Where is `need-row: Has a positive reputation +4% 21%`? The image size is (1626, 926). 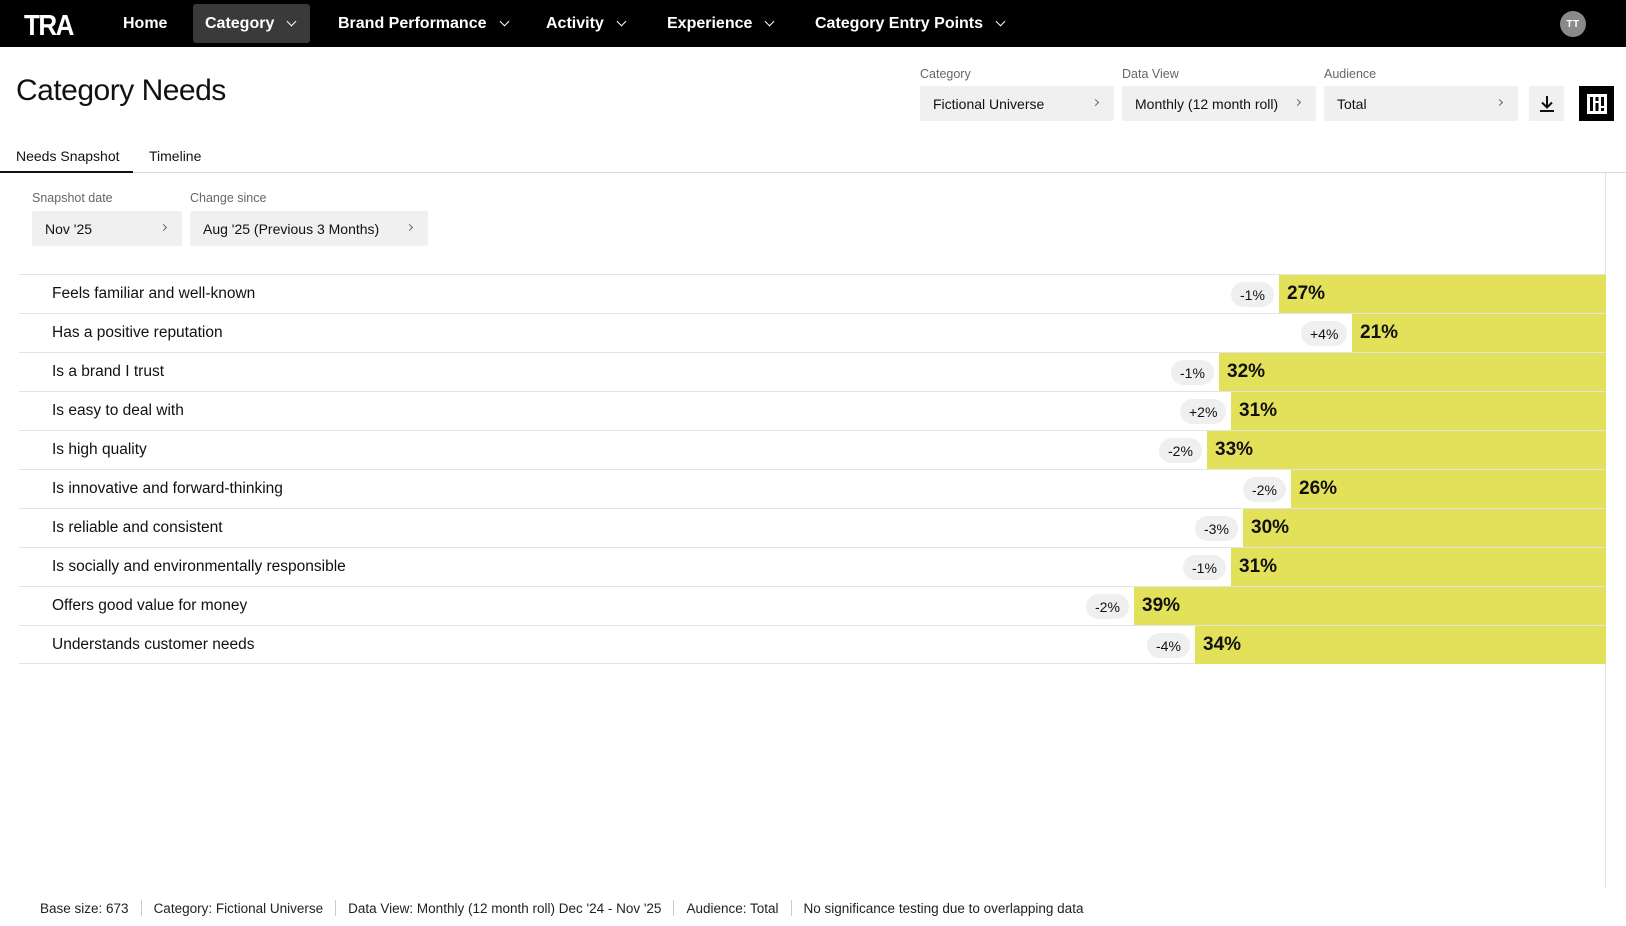
need-row: Has a positive reputation +4% 21% is located at coordinates (812, 332).